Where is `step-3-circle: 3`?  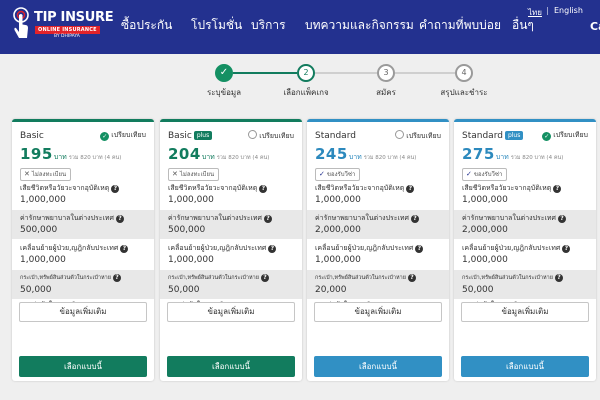 step-3-circle: 3 is located at coordinates (386, 73).